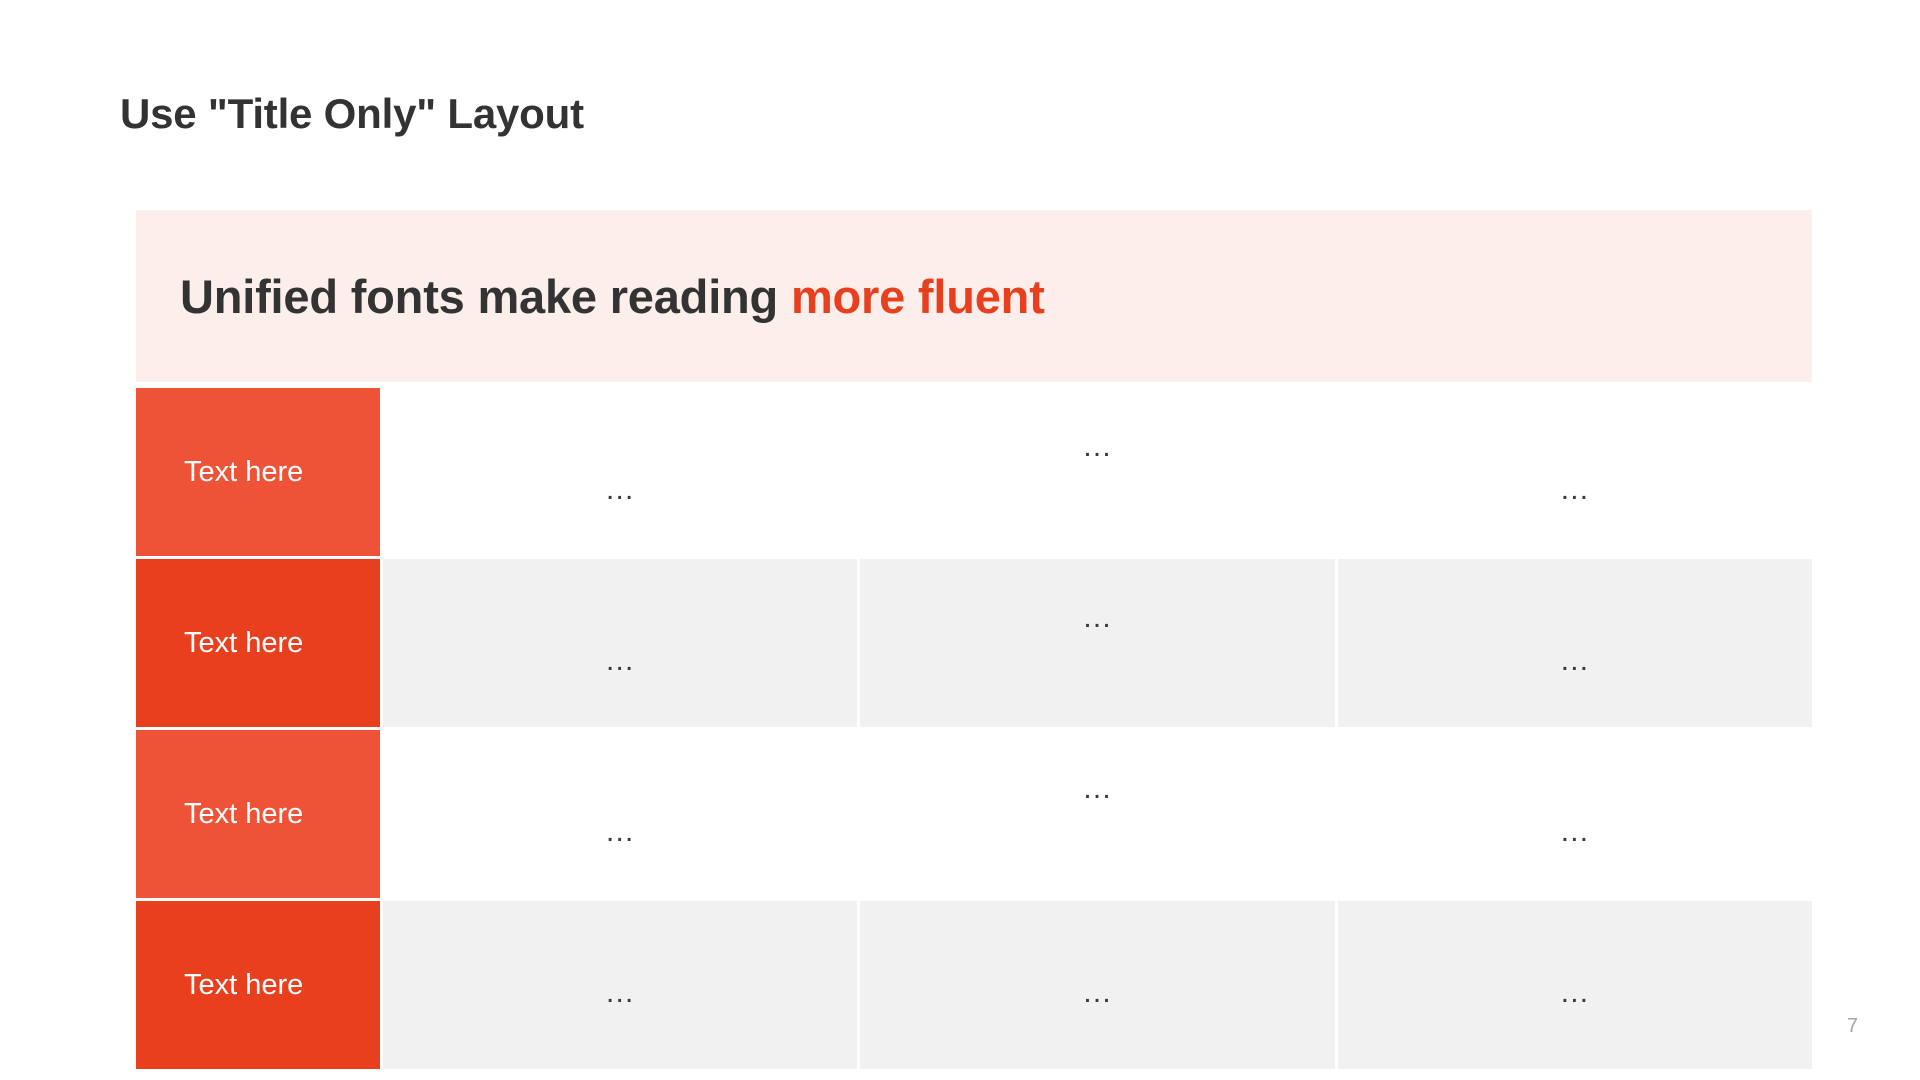 The image size is (1920, 1080). I want to click on page-number: 7, so click(1852, 1026).